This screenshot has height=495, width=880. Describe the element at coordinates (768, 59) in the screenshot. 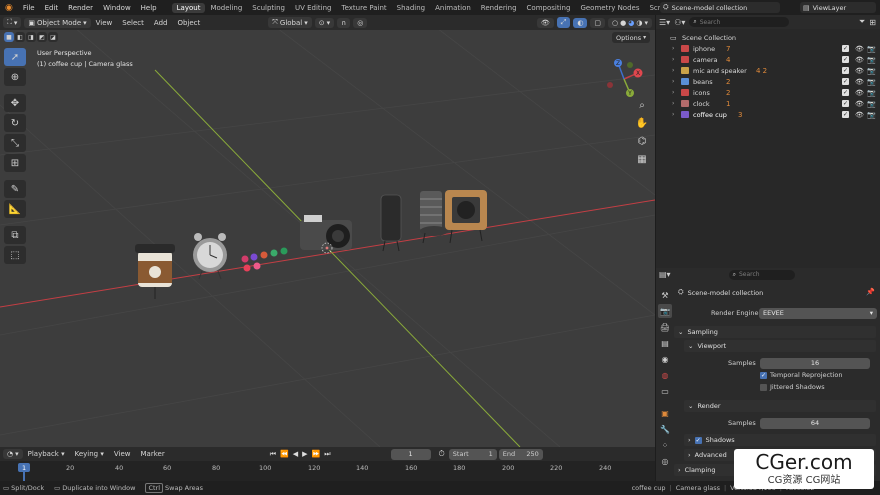

I see `outliner-item-camera: › camera 4 ✓ 👁 📷` at that location.